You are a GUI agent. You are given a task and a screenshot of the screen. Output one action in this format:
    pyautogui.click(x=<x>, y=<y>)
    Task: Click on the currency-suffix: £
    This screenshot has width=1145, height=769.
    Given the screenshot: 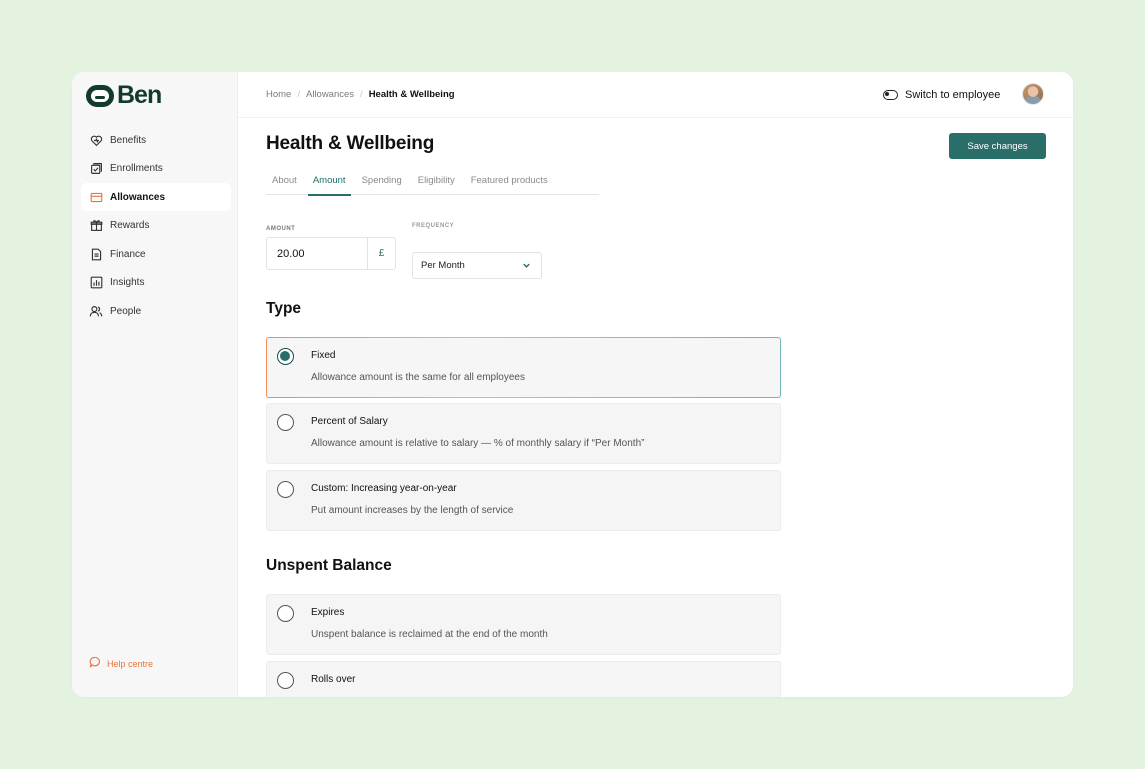 What is the action you would take?
    pyautogui.click(x=381, y=253)
    